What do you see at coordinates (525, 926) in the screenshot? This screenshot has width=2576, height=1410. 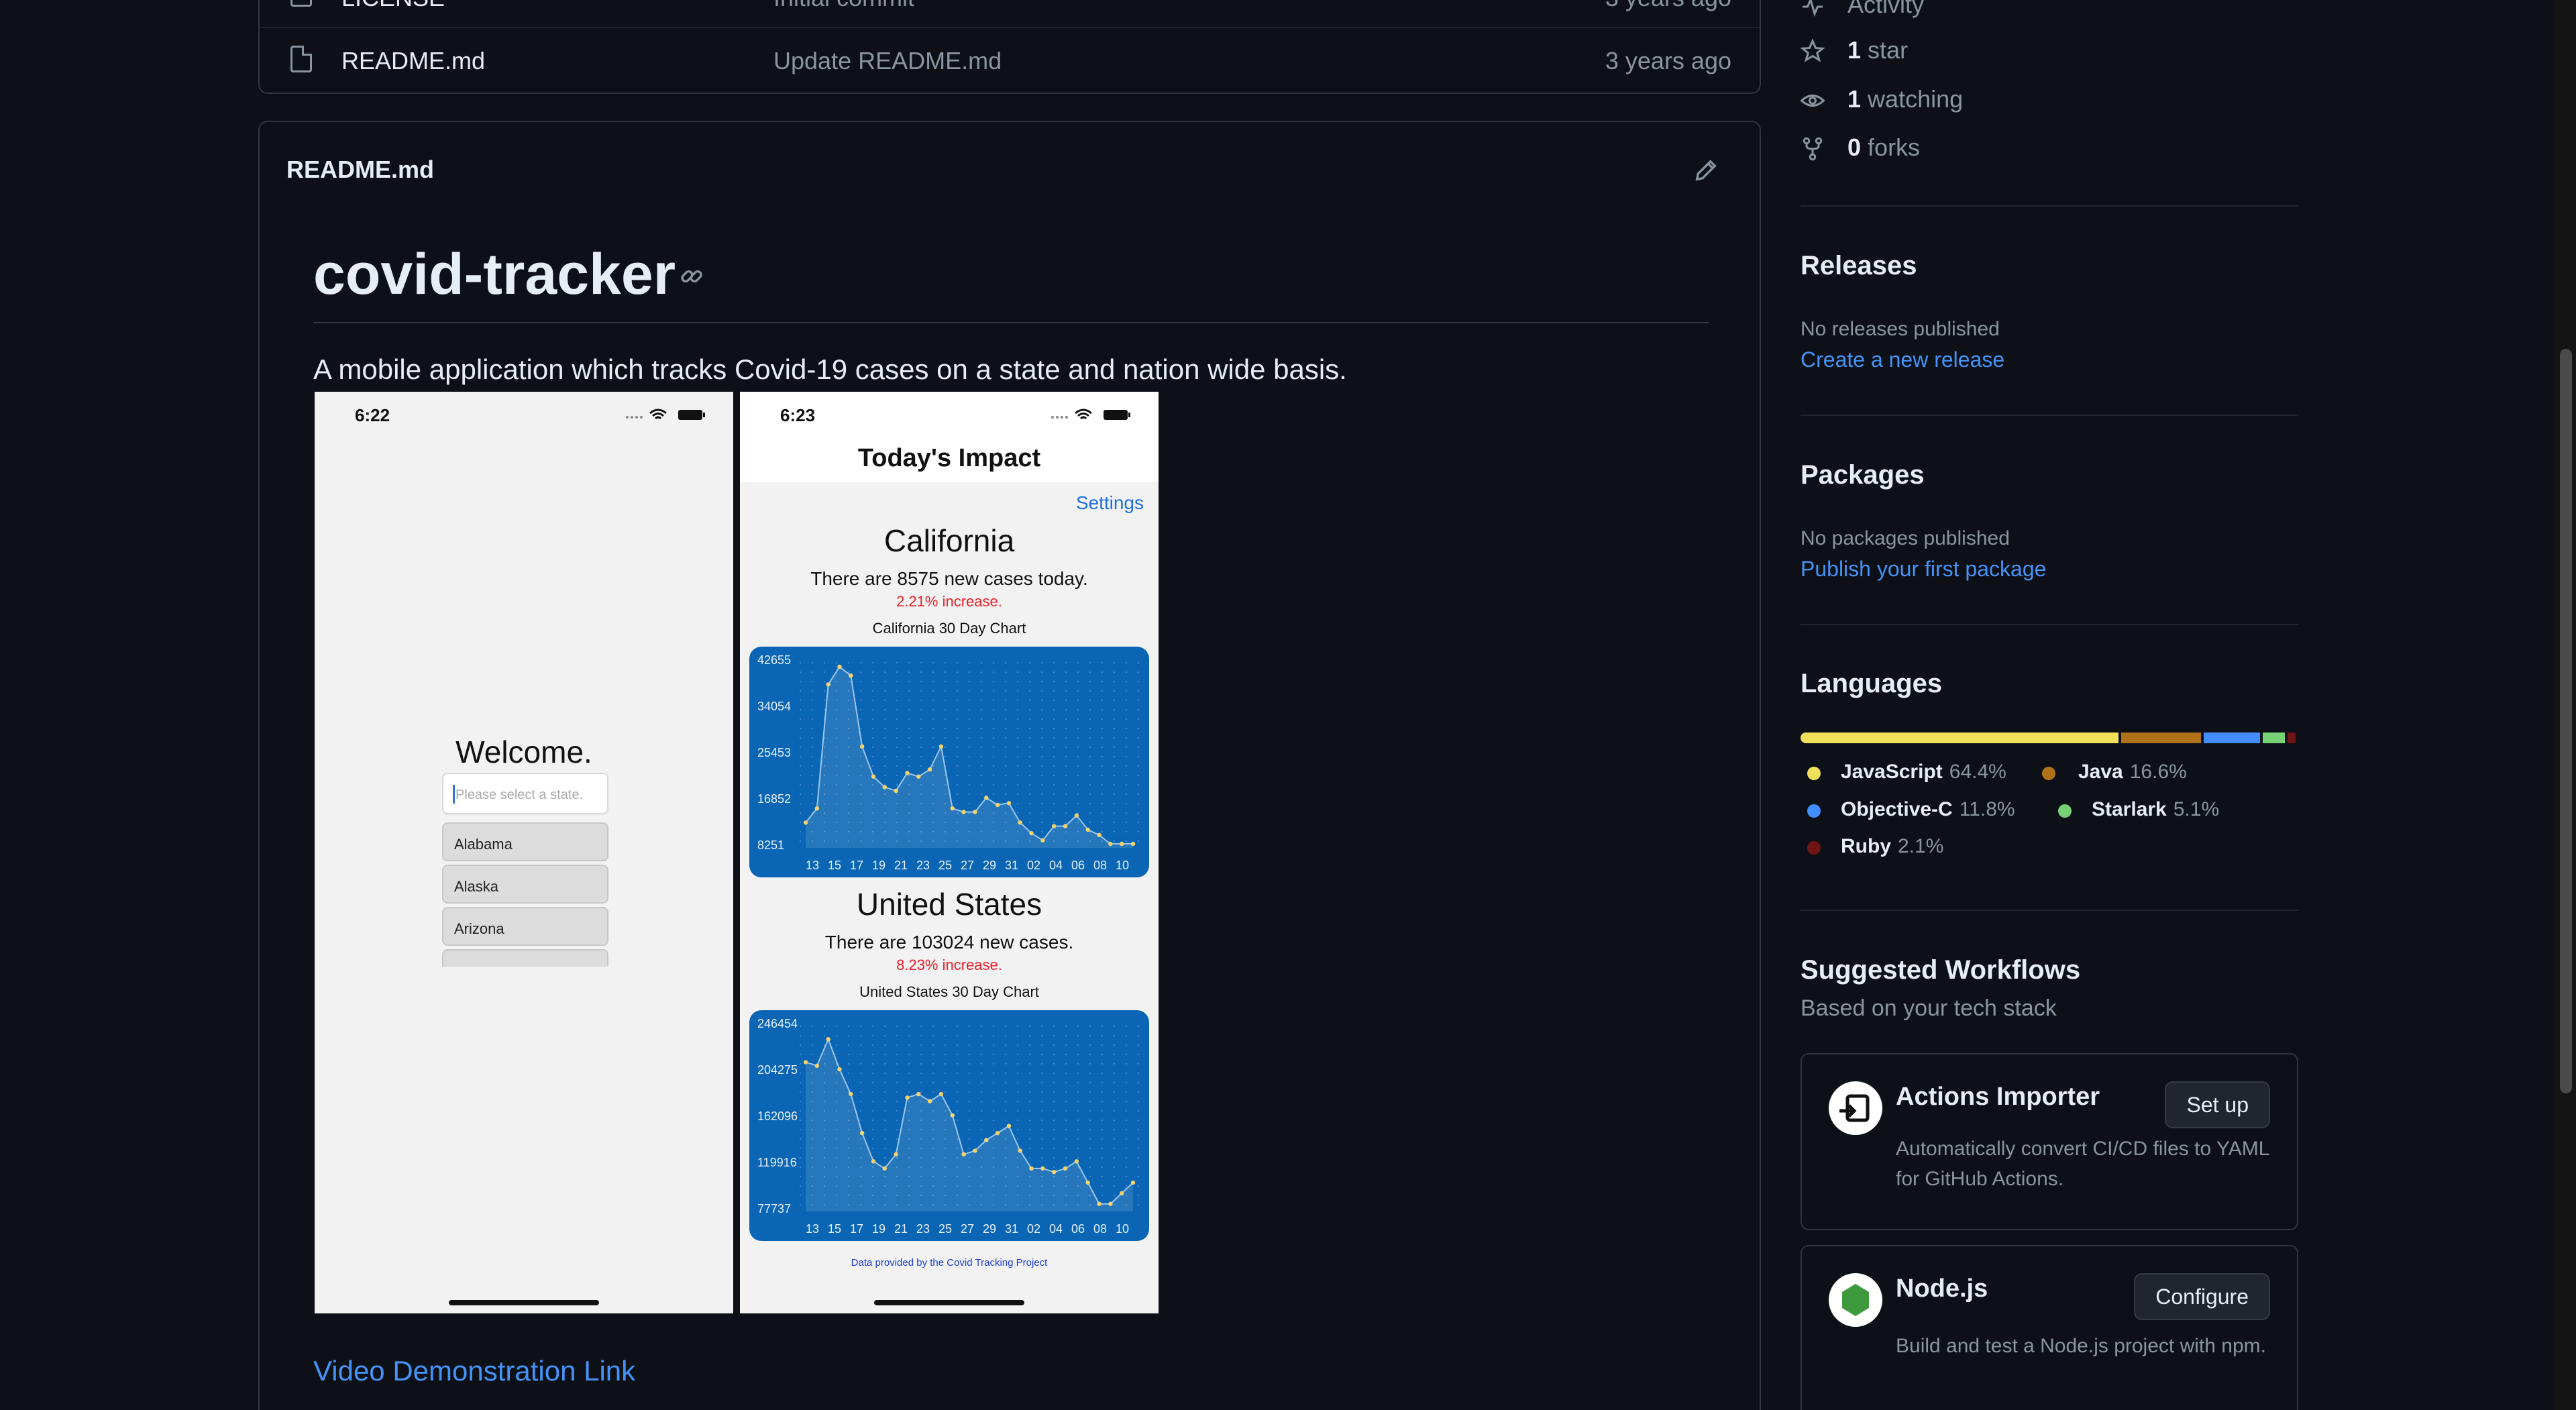 I see `state-option: Arizona` at bounding box center [525, 926].